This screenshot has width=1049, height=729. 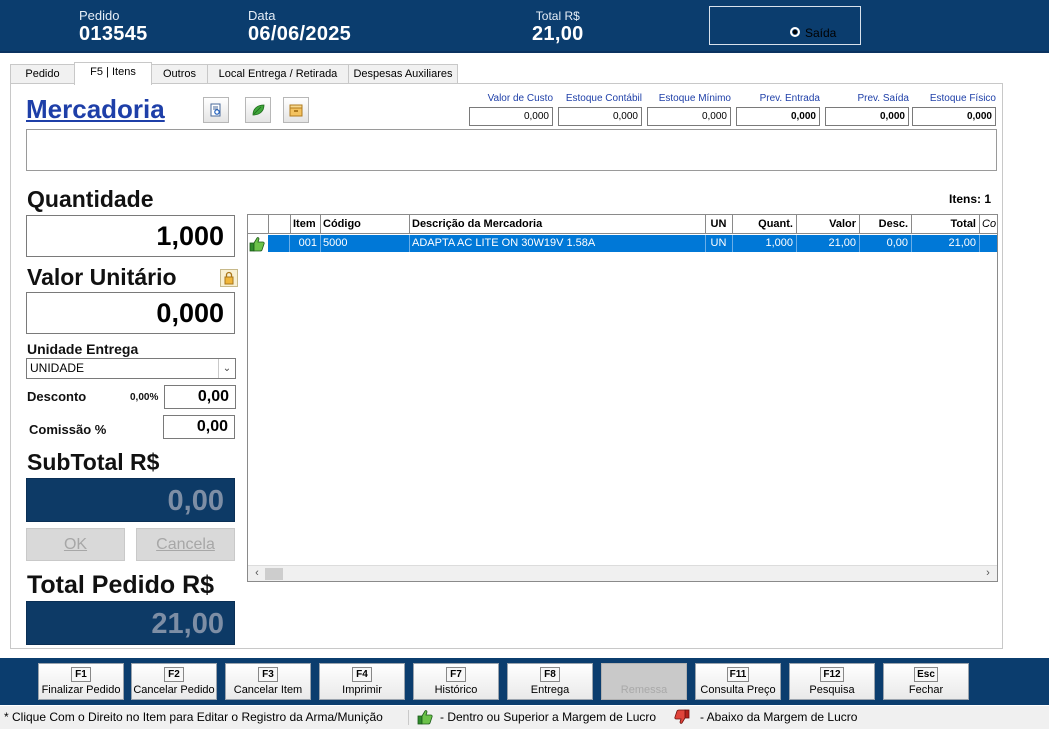 What do you see at coordinates (365, 243) in the screenshot?
I see `cell-codigo: 5000` at bounding box center [365, 243].